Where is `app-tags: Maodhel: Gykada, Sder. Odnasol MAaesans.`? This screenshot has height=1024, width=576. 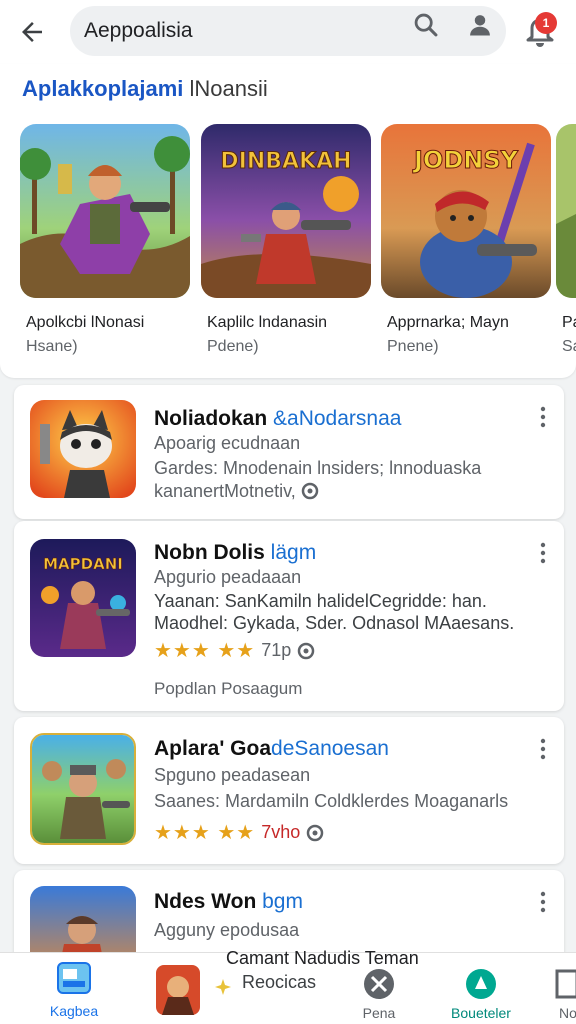
app-tags: Maodhel: Gykada, Sder. Odnasol MAaesans. is located at coordinates (334, 623).